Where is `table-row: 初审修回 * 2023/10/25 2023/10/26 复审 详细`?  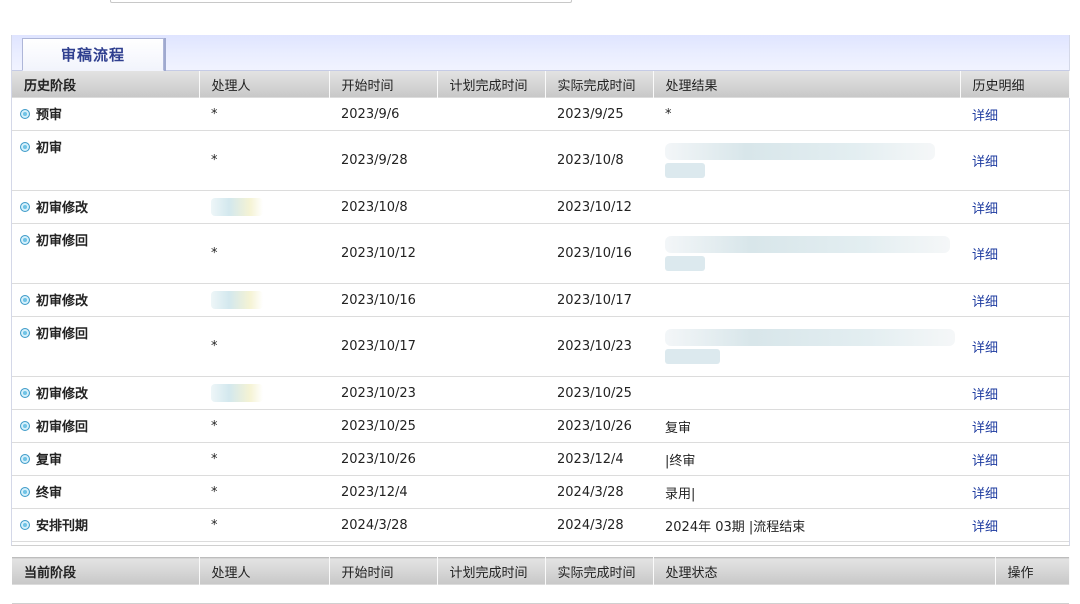 table-row: 初审修回 * 2023/10/25 2023/10/26 复审 详细 is located at coordinates (540, 426).